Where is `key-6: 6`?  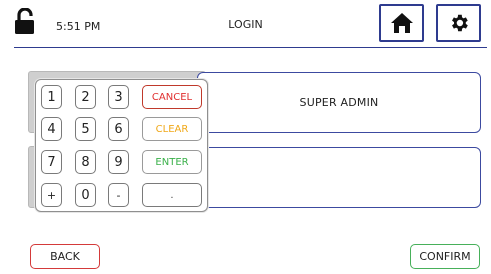
key-6: 6 is located at coordinates (118, 129).